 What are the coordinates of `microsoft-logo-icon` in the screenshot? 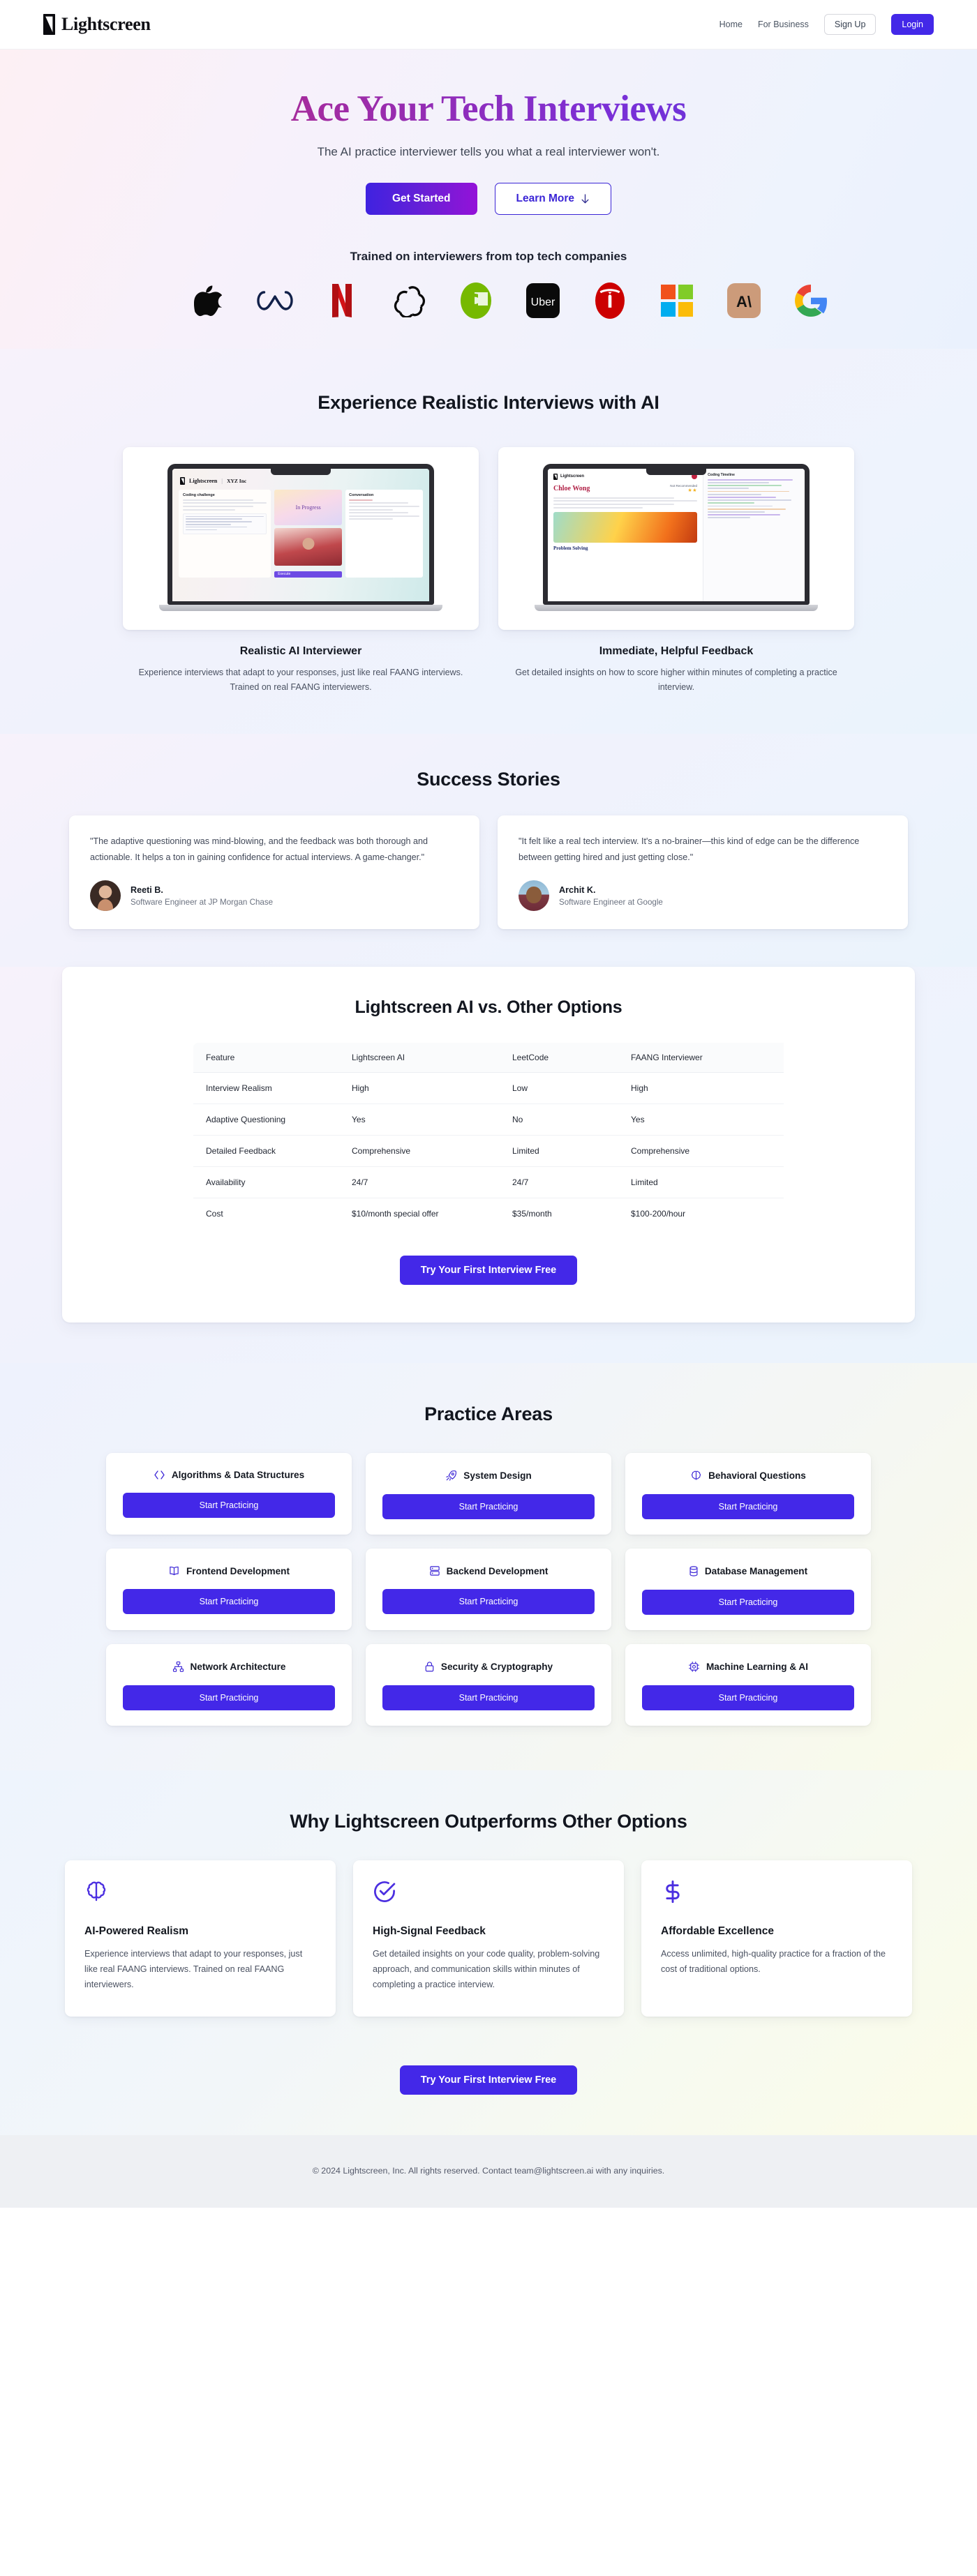 It's located at (677, 301).